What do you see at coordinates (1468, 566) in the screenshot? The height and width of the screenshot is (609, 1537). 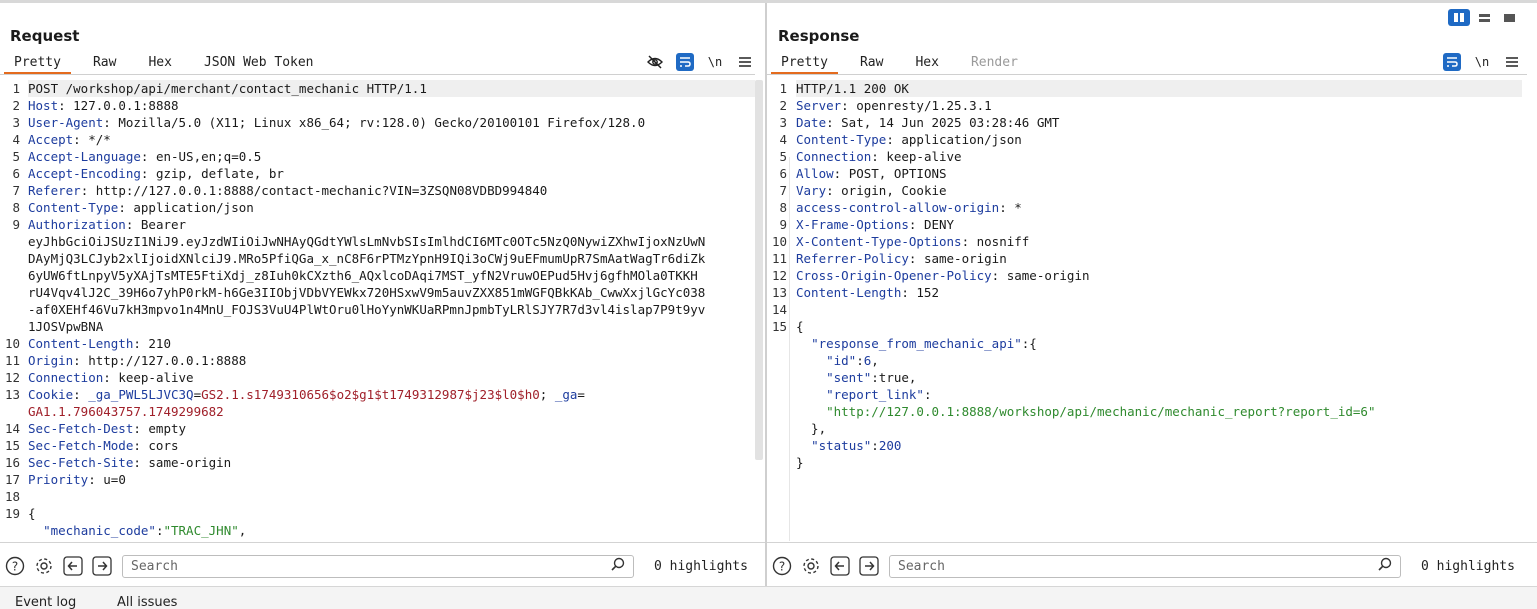 I see `response-highlights-count: 0 highlights` at bounding box center [1468, 566].